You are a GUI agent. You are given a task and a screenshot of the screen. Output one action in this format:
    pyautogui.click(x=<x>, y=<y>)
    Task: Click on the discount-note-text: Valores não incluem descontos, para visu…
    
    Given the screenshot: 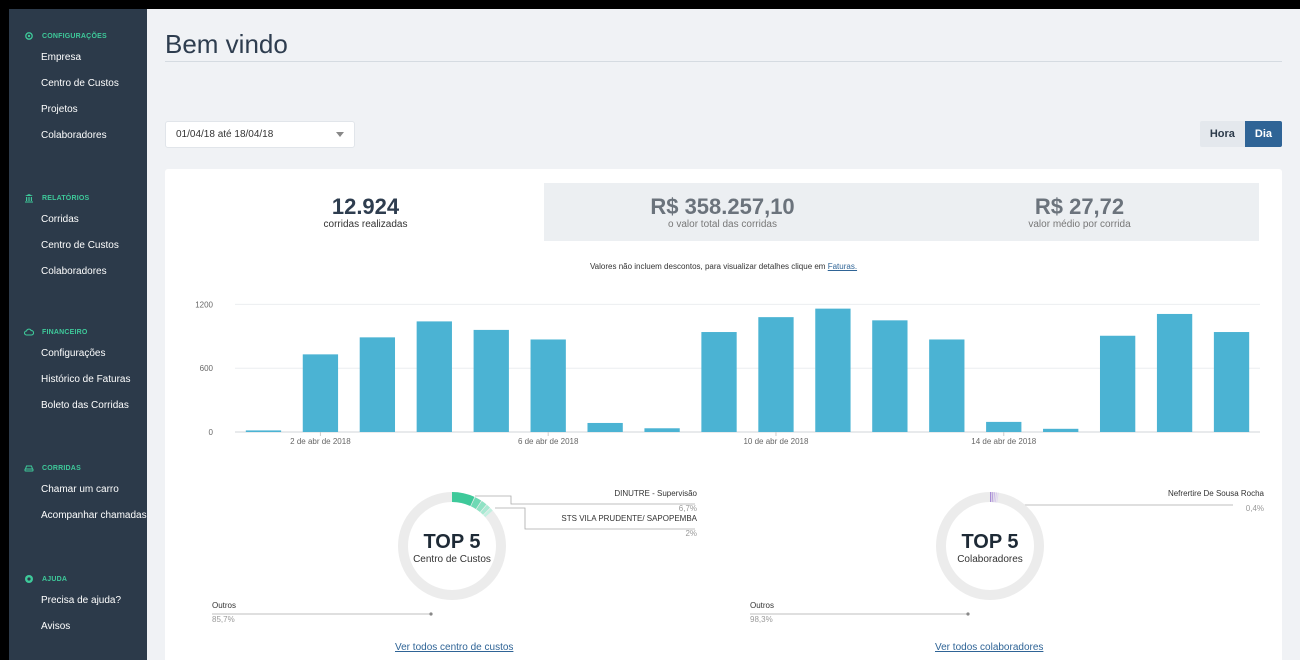 What is the action you would take?
    pyautogui.click(x=707, y=266)
    